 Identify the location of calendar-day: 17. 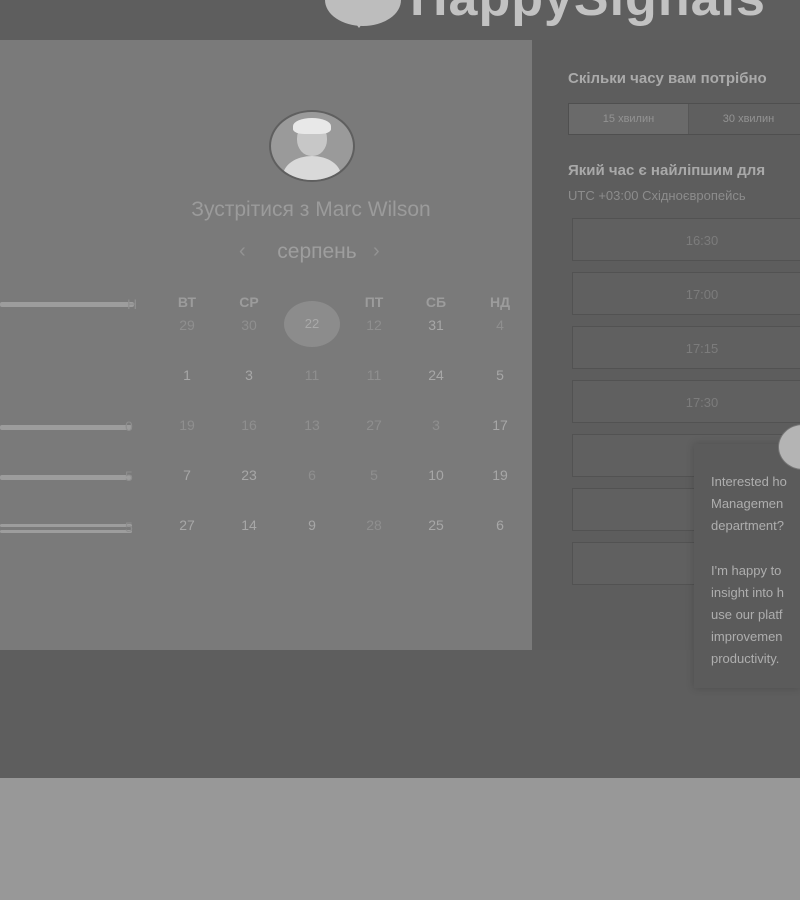
(500, 425).